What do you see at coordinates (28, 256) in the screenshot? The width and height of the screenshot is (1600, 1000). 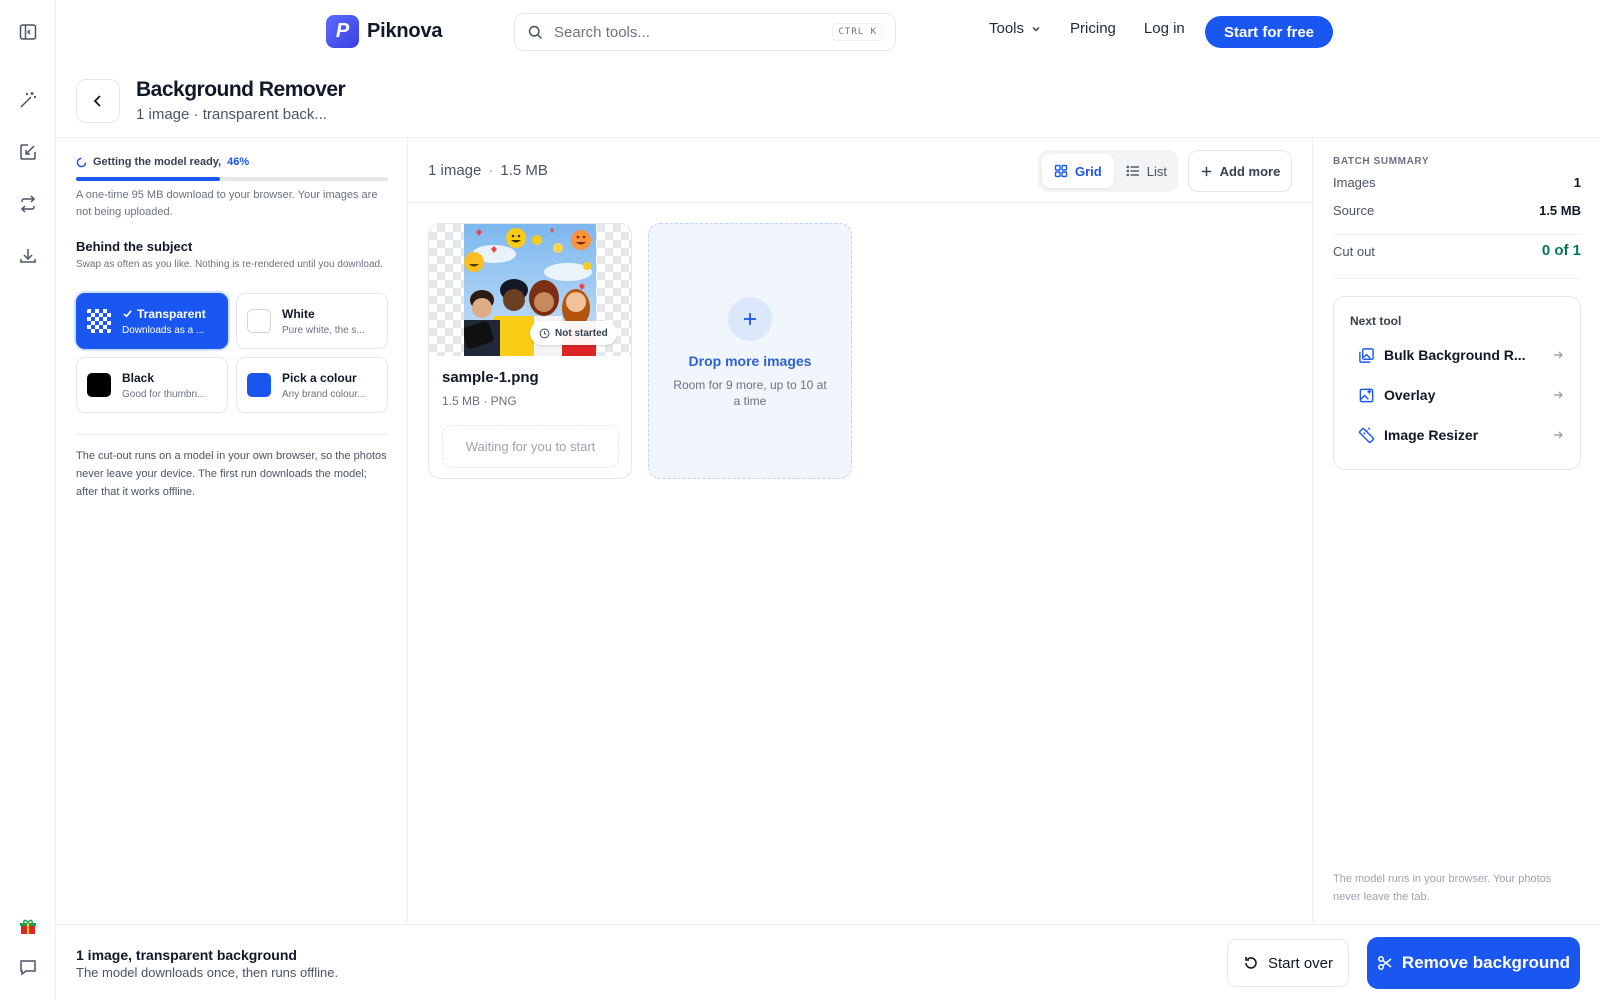 I see `download-icon` at bounding box center [28, 256].